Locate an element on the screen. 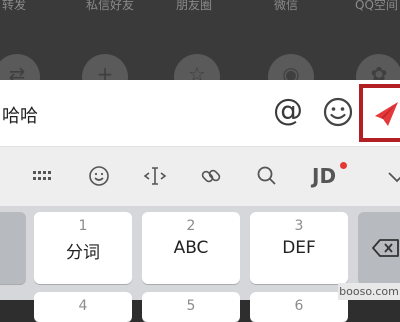  key-label: DEF is located at coordinates (299, 248).